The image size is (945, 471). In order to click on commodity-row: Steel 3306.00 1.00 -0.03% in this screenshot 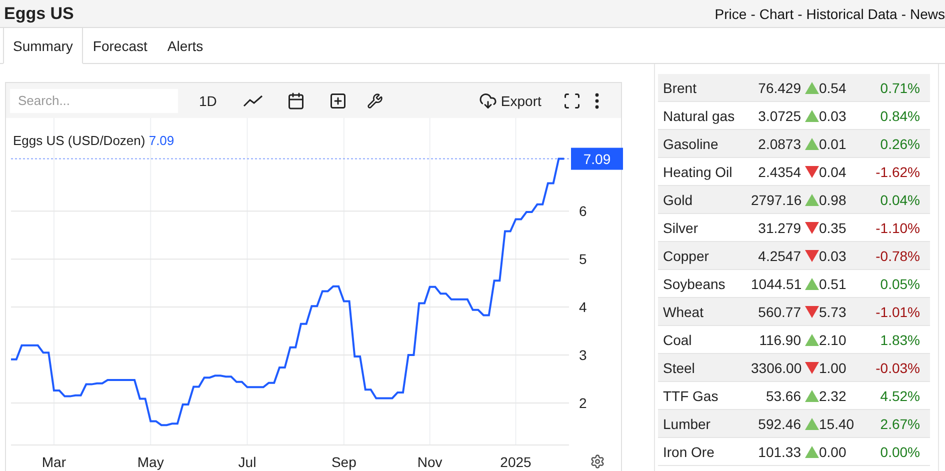, I will do `click(794, 368)`.